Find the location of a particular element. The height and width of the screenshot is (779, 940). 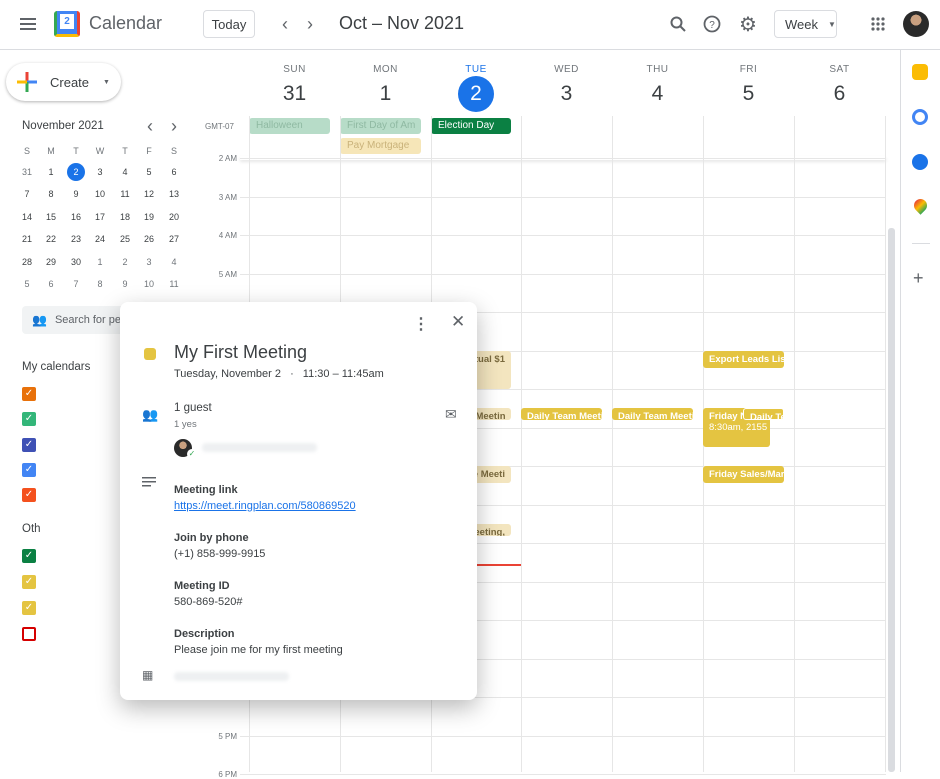

mini-day: 19 is located at coordinates (149, 217).